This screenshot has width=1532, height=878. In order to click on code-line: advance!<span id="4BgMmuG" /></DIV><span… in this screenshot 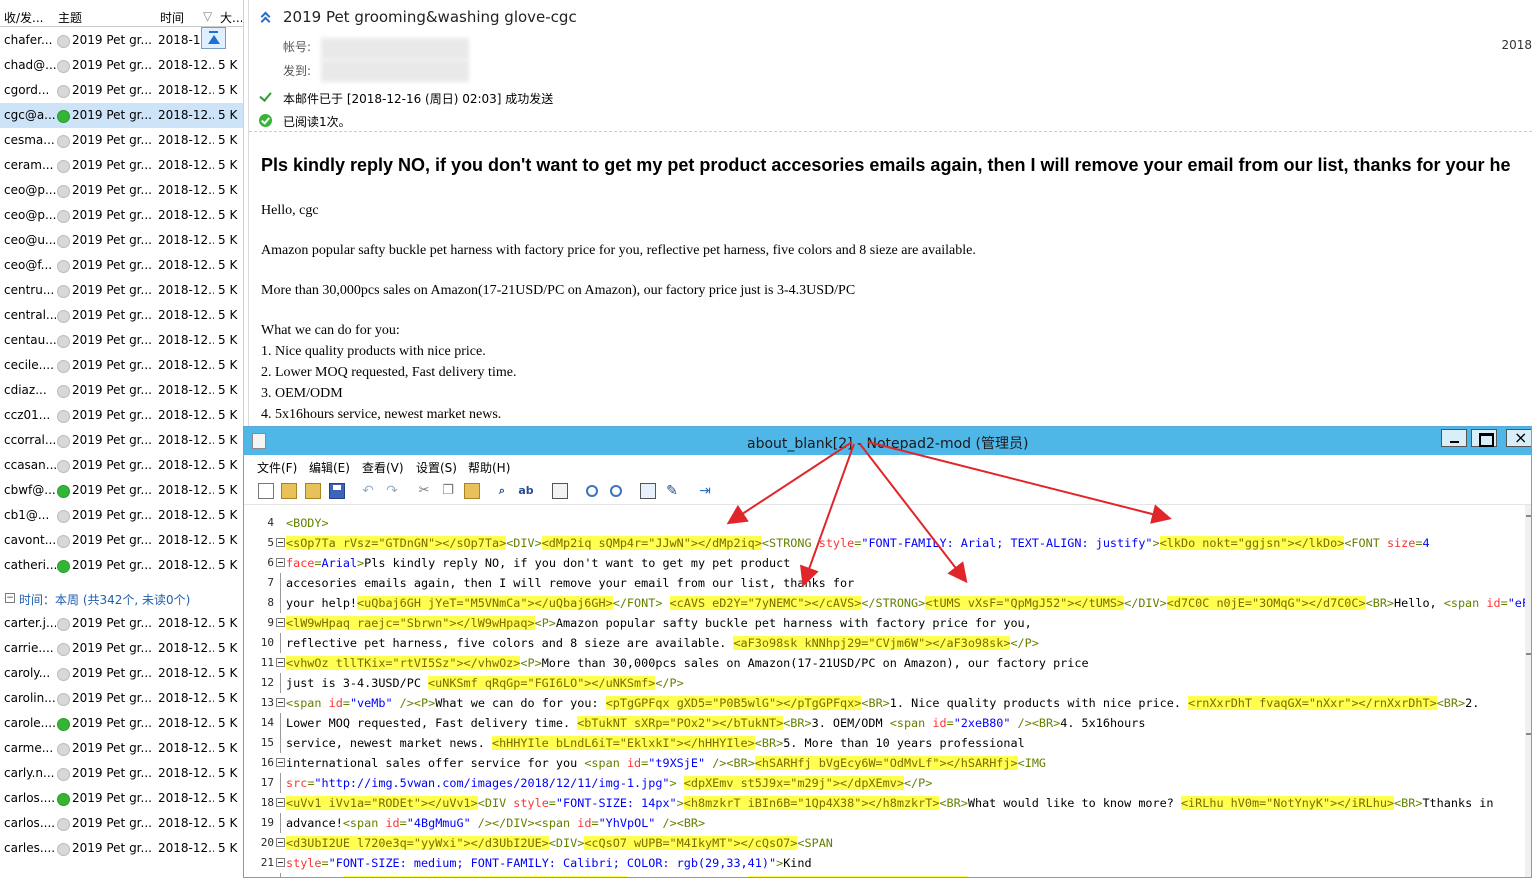, I will do `click(495, 823)`.